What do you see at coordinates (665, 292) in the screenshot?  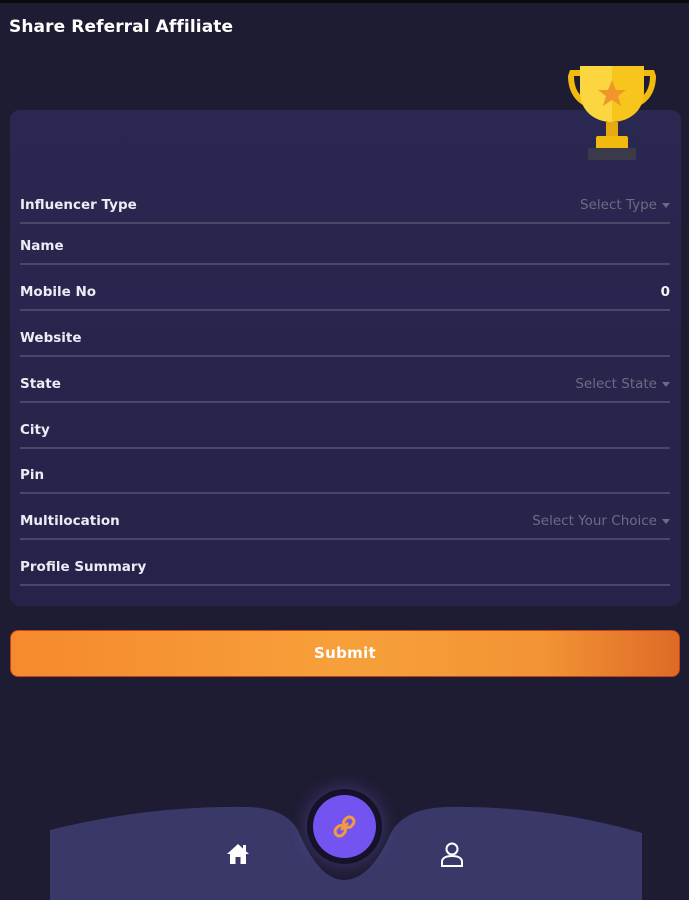 I see `mobile-no-value: 0` at bounding box center [665, 292].